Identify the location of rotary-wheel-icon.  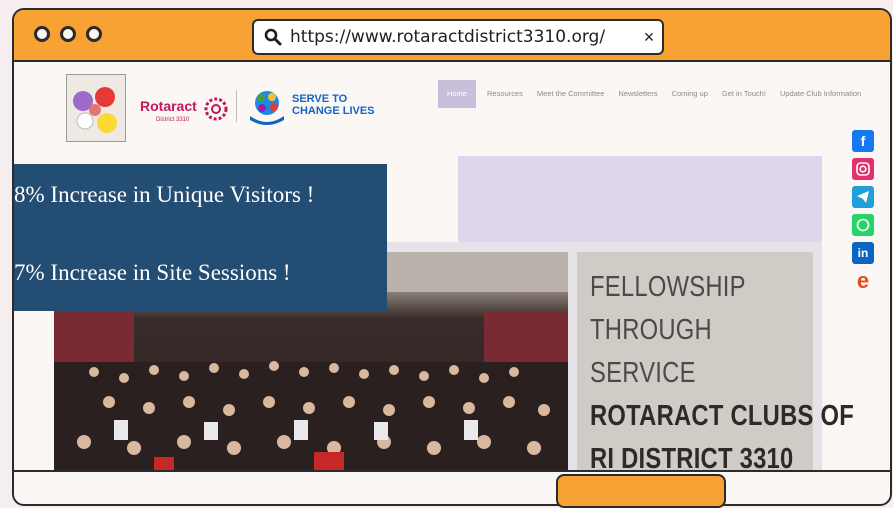
(216, 109).